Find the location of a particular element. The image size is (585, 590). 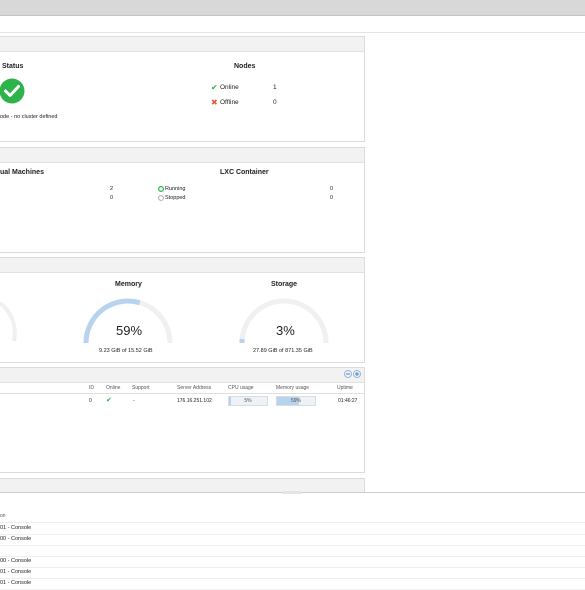

col-uptime: Uptime is located at coordinates (345, 388).